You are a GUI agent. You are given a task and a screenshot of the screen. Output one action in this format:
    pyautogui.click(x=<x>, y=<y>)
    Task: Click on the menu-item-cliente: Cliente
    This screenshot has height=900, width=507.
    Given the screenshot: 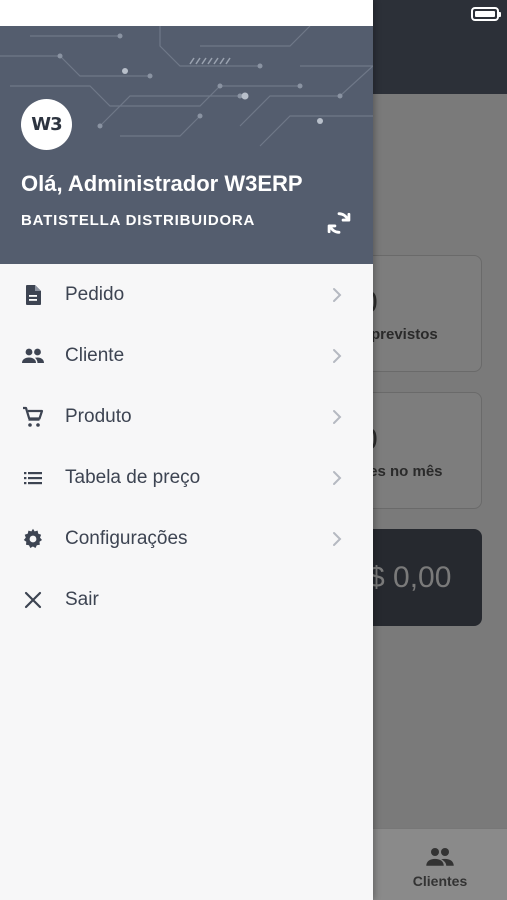 What is the action you would take?
    pyautogui.click(x=186, y=355)
    